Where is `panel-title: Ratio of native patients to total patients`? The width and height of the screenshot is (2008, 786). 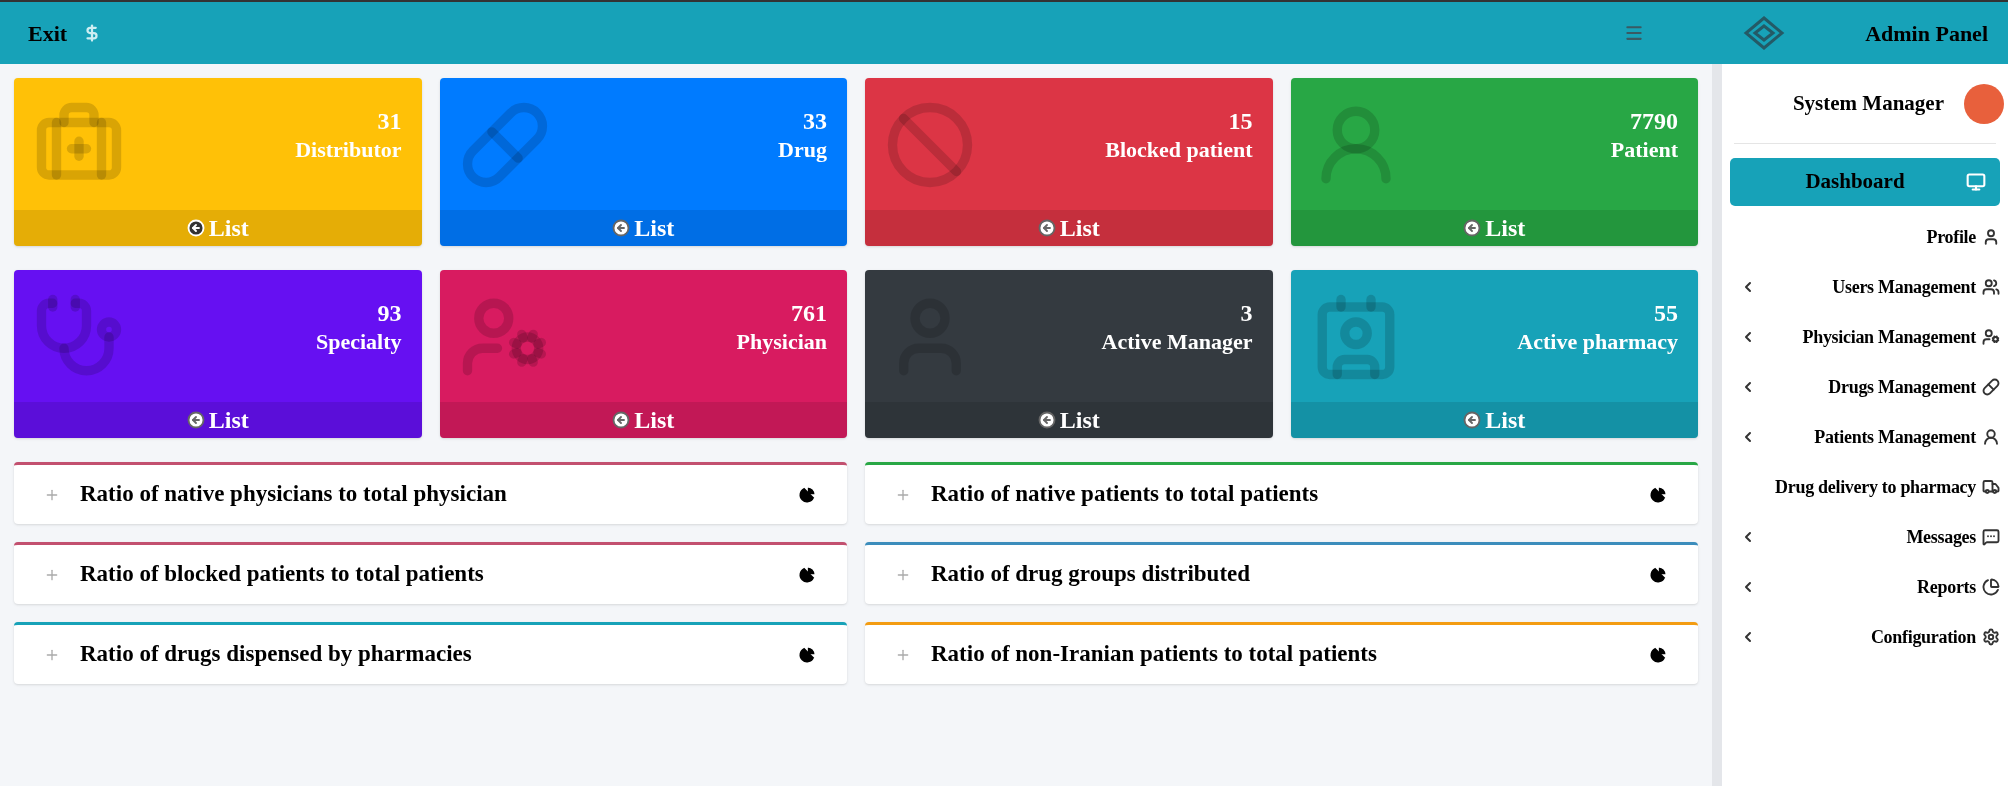 panel-title: Ratio of native patients to total patients is located at coordinates (1125, 494).